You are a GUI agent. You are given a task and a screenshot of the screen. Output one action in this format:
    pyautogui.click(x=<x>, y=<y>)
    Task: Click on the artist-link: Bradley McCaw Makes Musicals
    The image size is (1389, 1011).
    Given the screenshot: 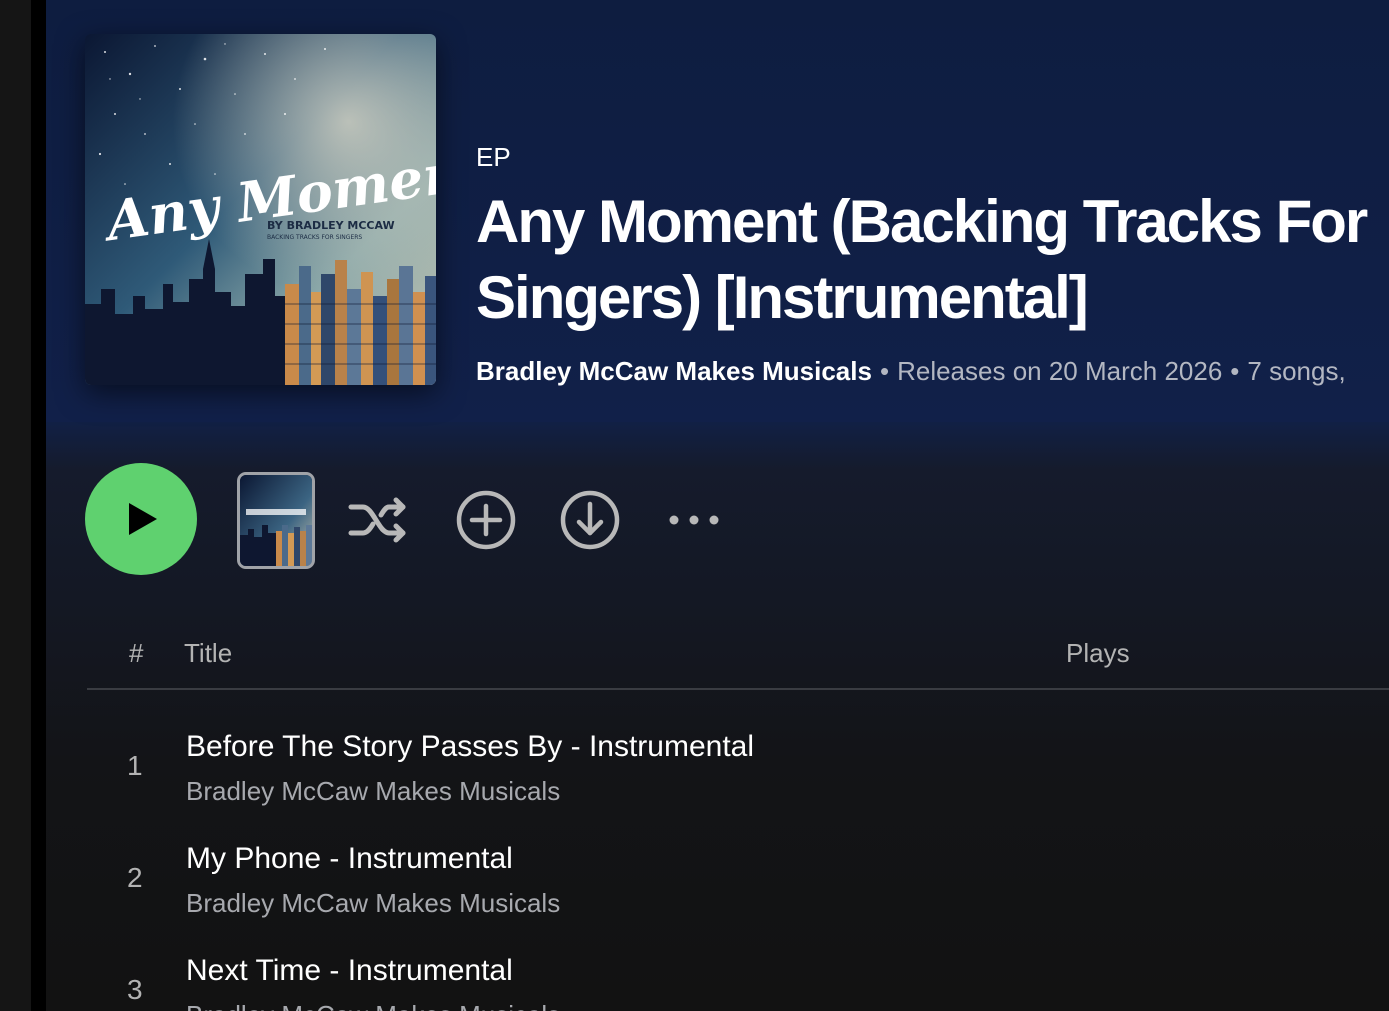 What is the action you would take?
    pyautogui.click(x=674, y=371)
    